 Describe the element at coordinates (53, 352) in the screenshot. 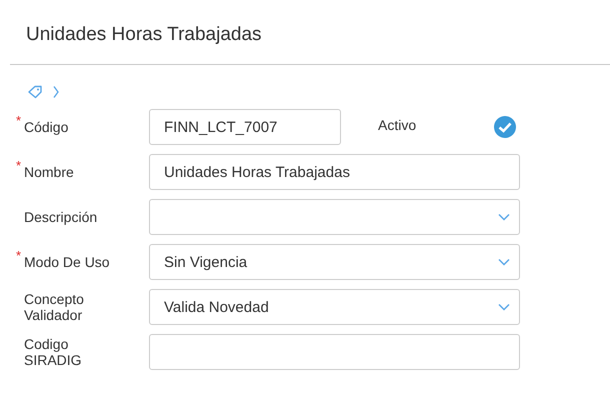

I see `field-label: Codigo SIRADIG` at that location.